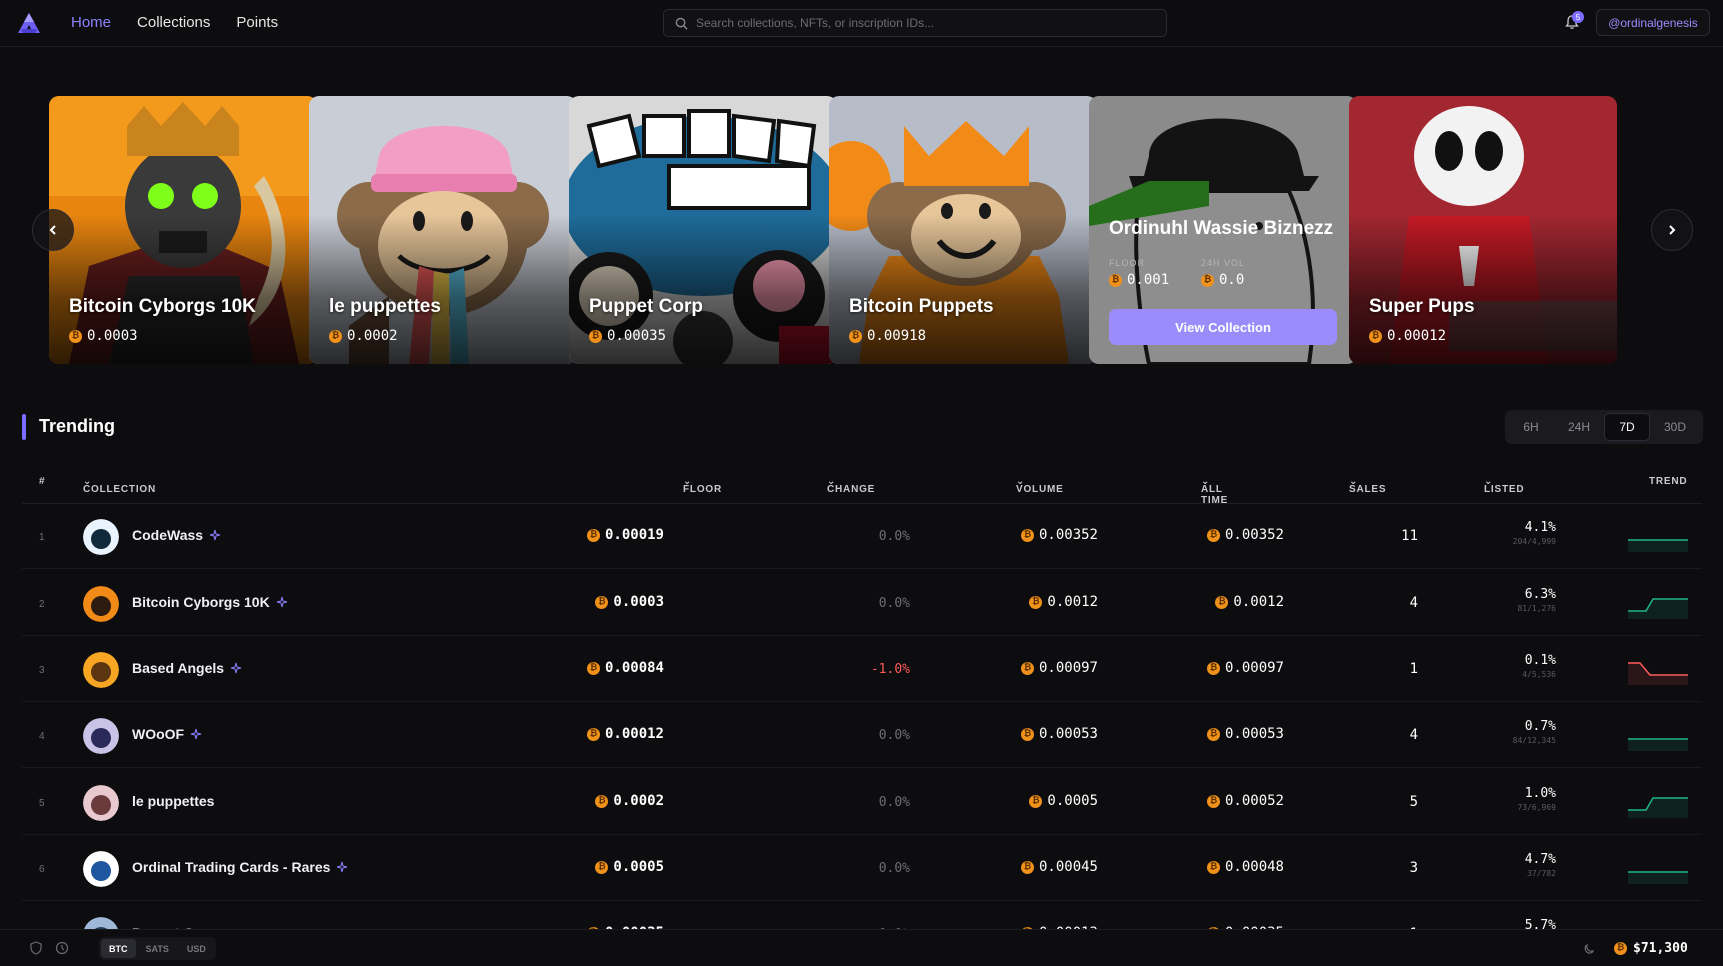  Describe the element at coordinates (1483, 230) in the screenshot. I see `carousel-card-super-pups: Super Pups ₿ 0.00012` at that location.